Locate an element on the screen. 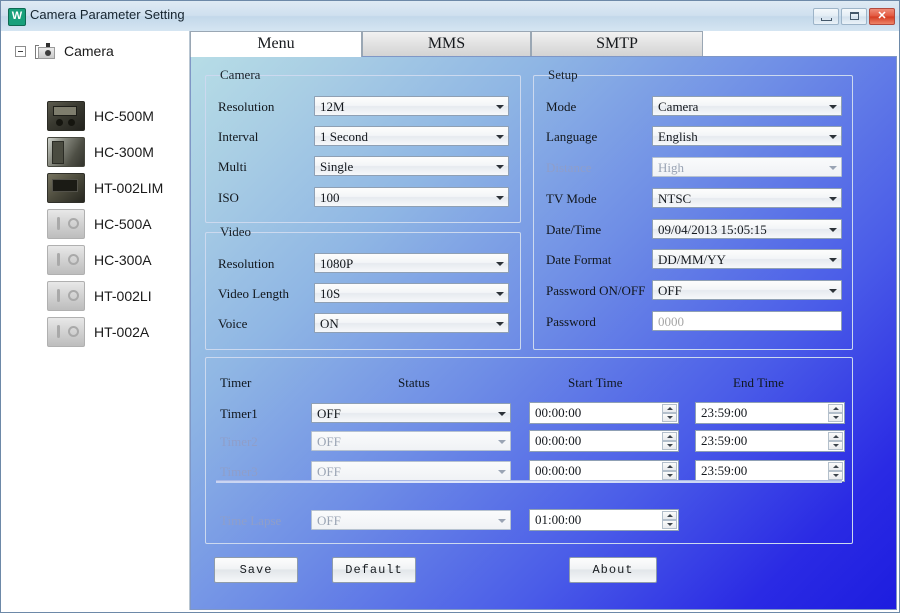 This screenshot has height=613, width=900. save-button: Save is located at coordinates (256, 570).